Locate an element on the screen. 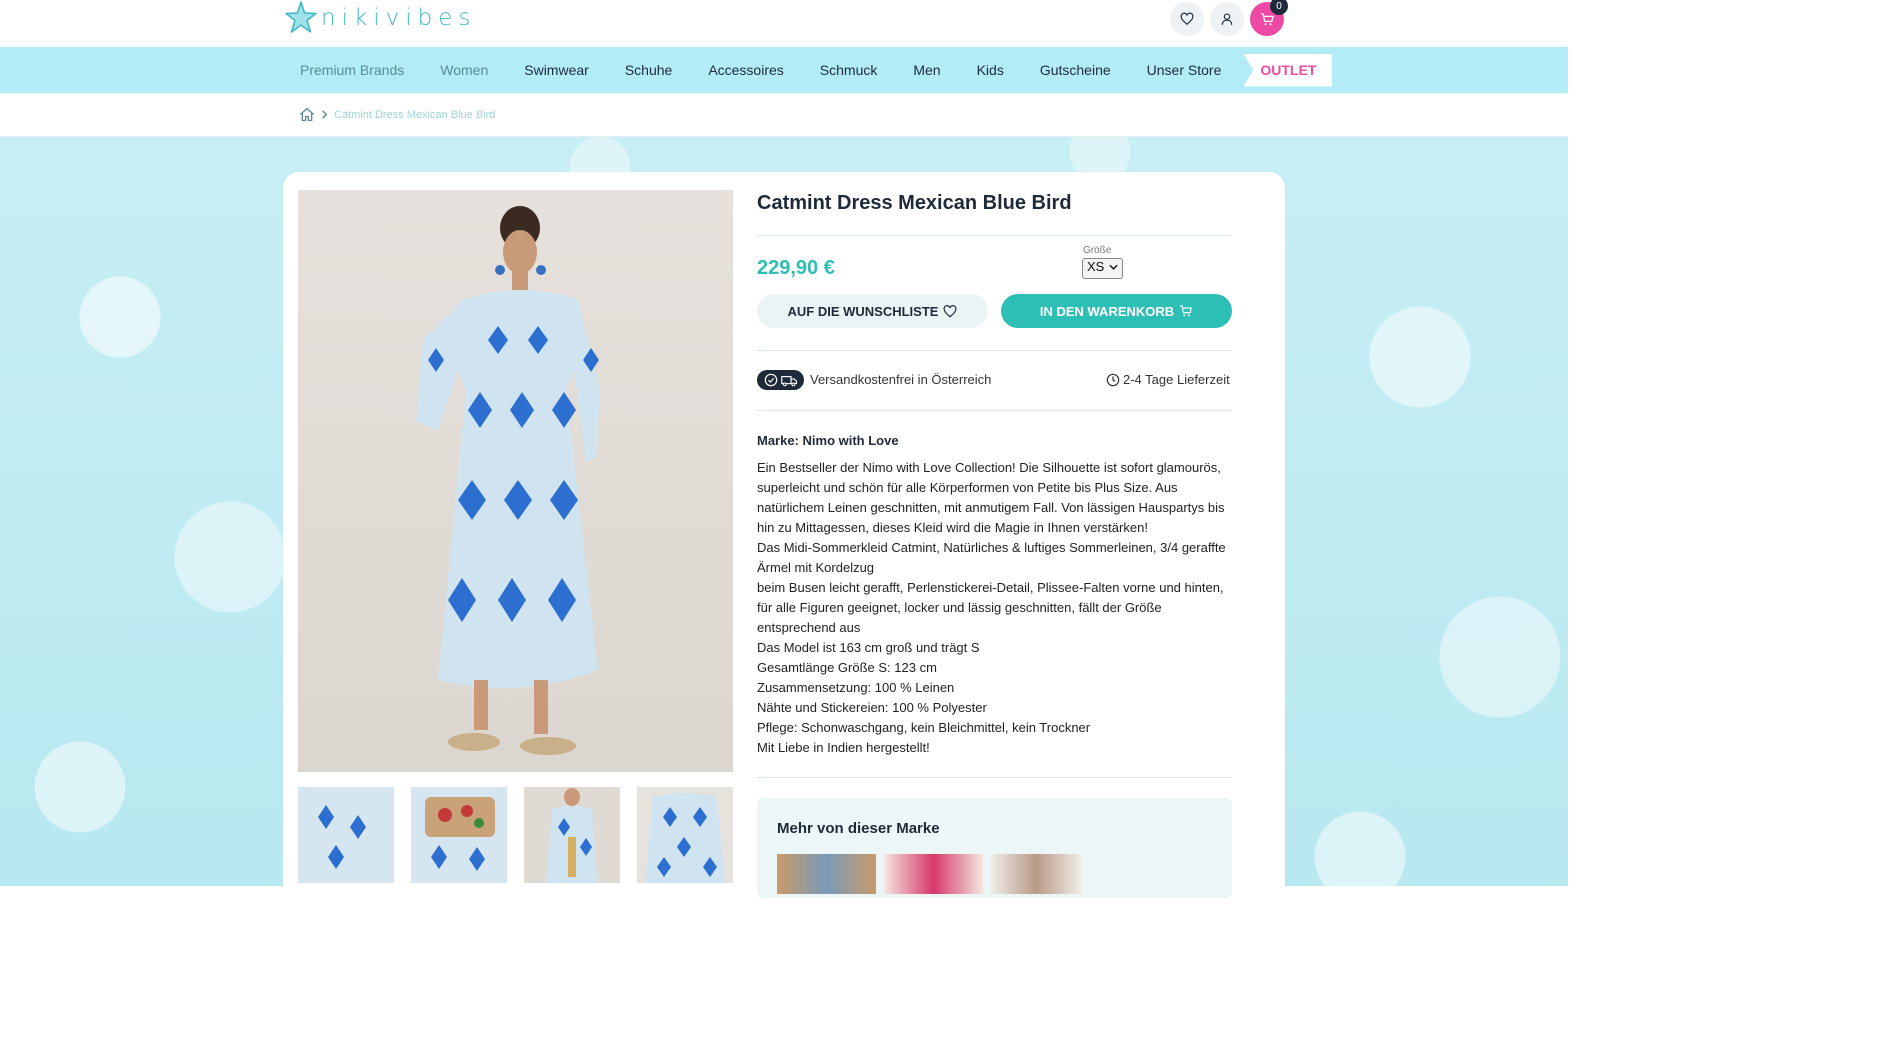 This screenshot has height=1061, width=1878. breadcrumb-current: Catmint Dress Mexican Blue Bird is located at coordinates (415, 114).